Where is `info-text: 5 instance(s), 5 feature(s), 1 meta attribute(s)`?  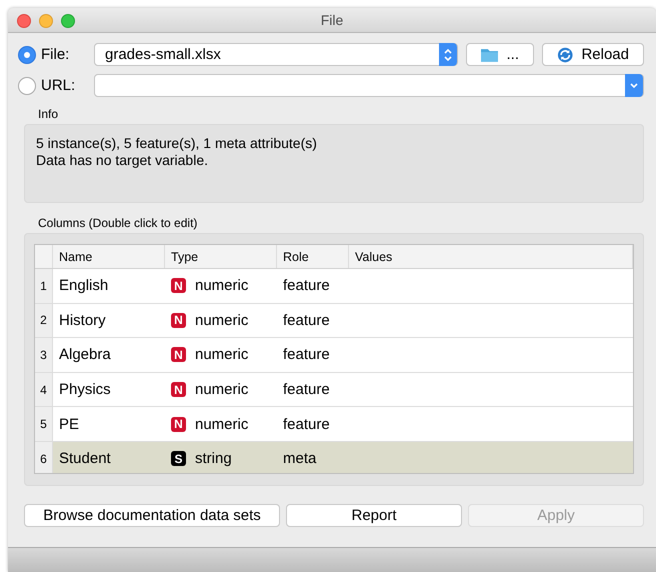
info-text: 5 instance(s), 5 feature(s), 1 meta attribute(s) is located at coordinates (177, 143).